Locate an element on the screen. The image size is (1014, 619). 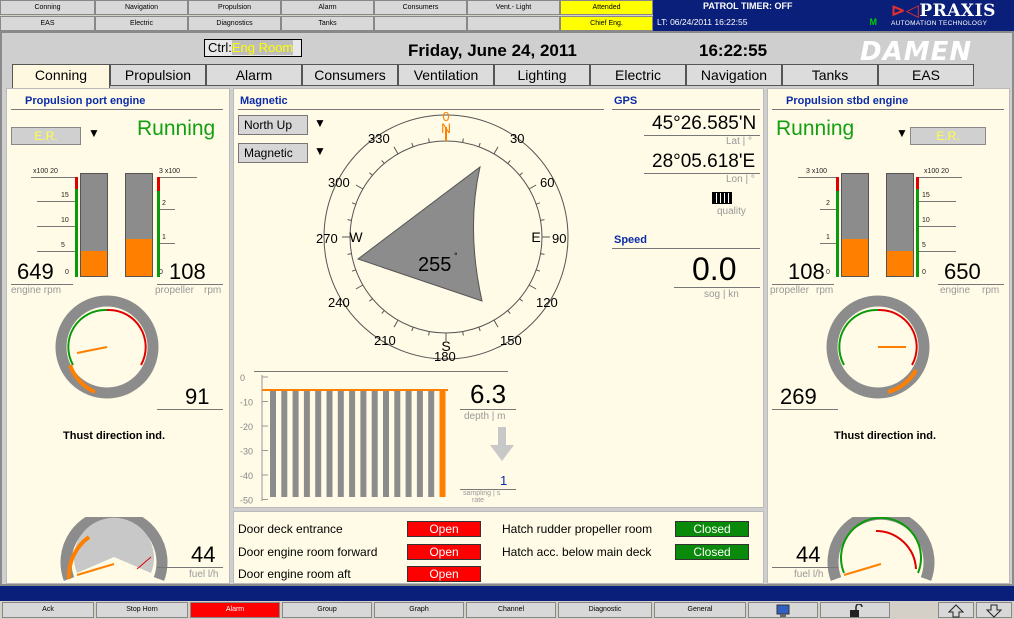
stbd-fuel-value-line is located at coordinates (805, 567).